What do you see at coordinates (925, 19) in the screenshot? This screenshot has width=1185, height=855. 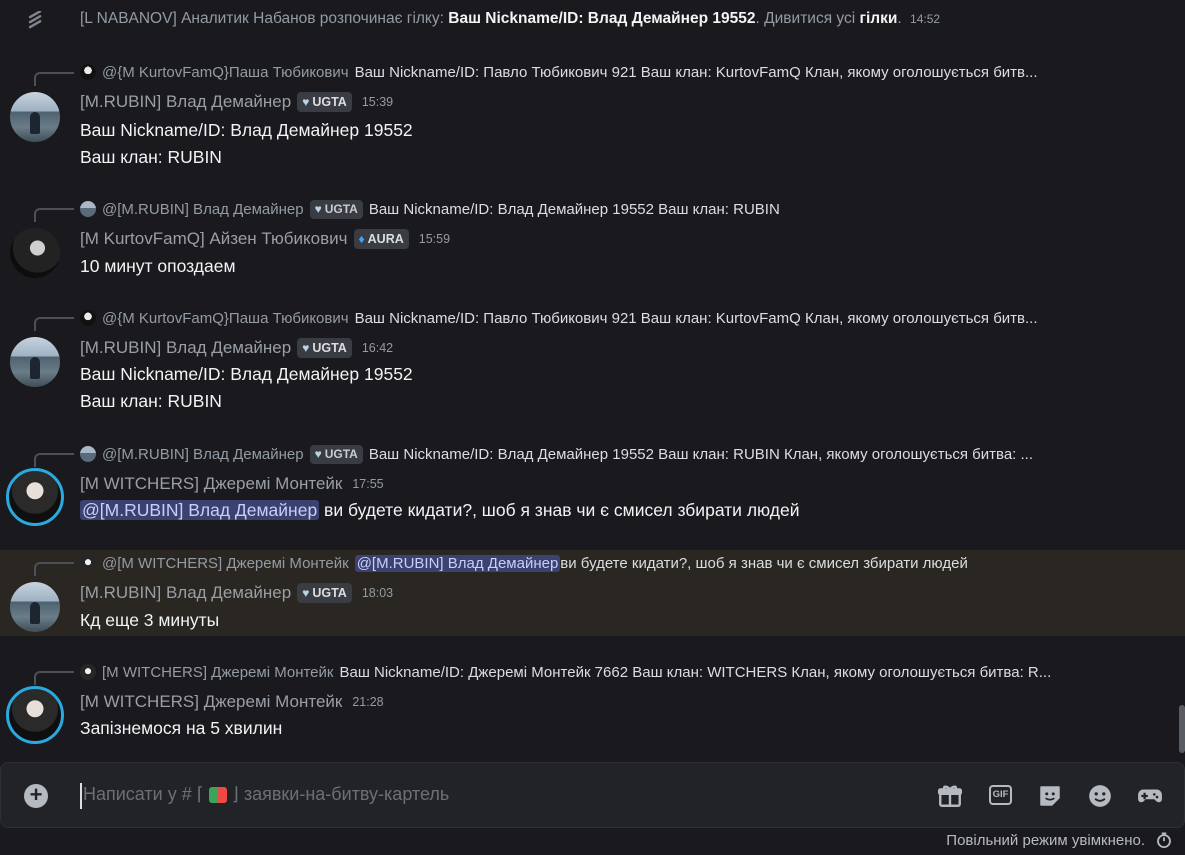 I see `timestamp: 14:52` at bounding box center [925, 19].